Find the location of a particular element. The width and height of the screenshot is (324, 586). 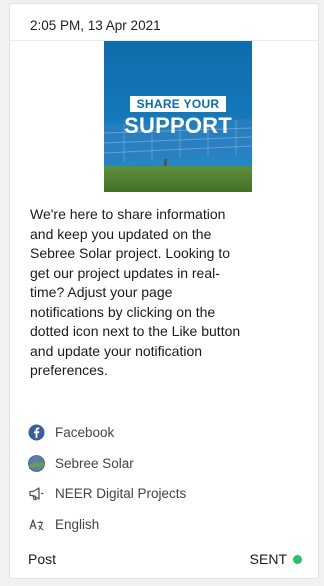

status-indicator: SENT is located at coordinates (276, 559).